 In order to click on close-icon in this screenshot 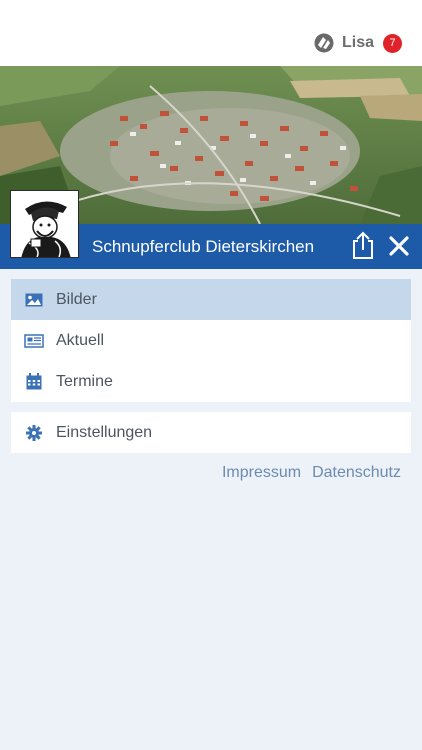, I will do `click(399, 246)`.